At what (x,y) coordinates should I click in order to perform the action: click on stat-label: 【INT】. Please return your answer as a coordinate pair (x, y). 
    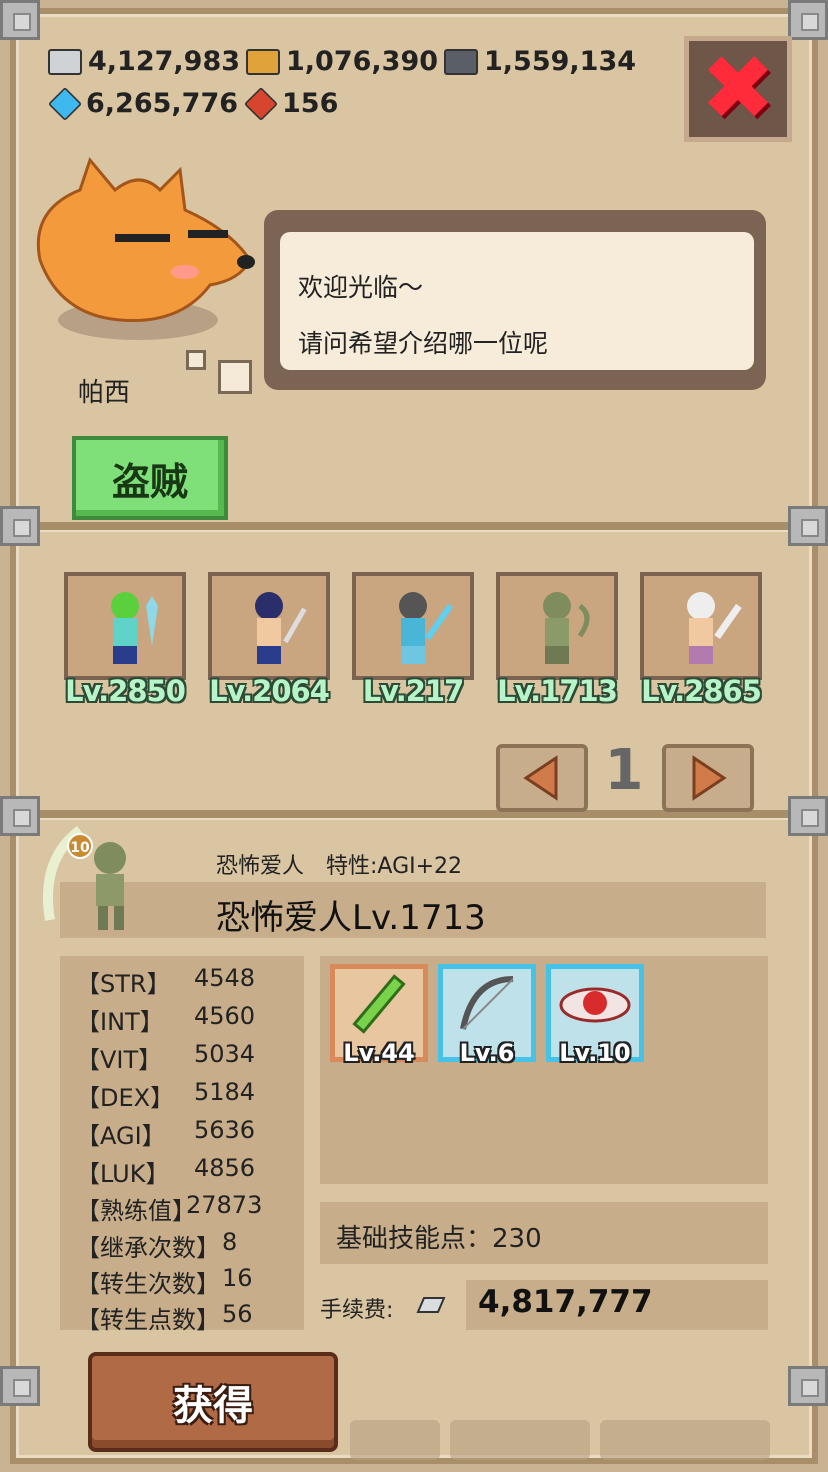
    Looking at the image, I should click on (120, 1022).